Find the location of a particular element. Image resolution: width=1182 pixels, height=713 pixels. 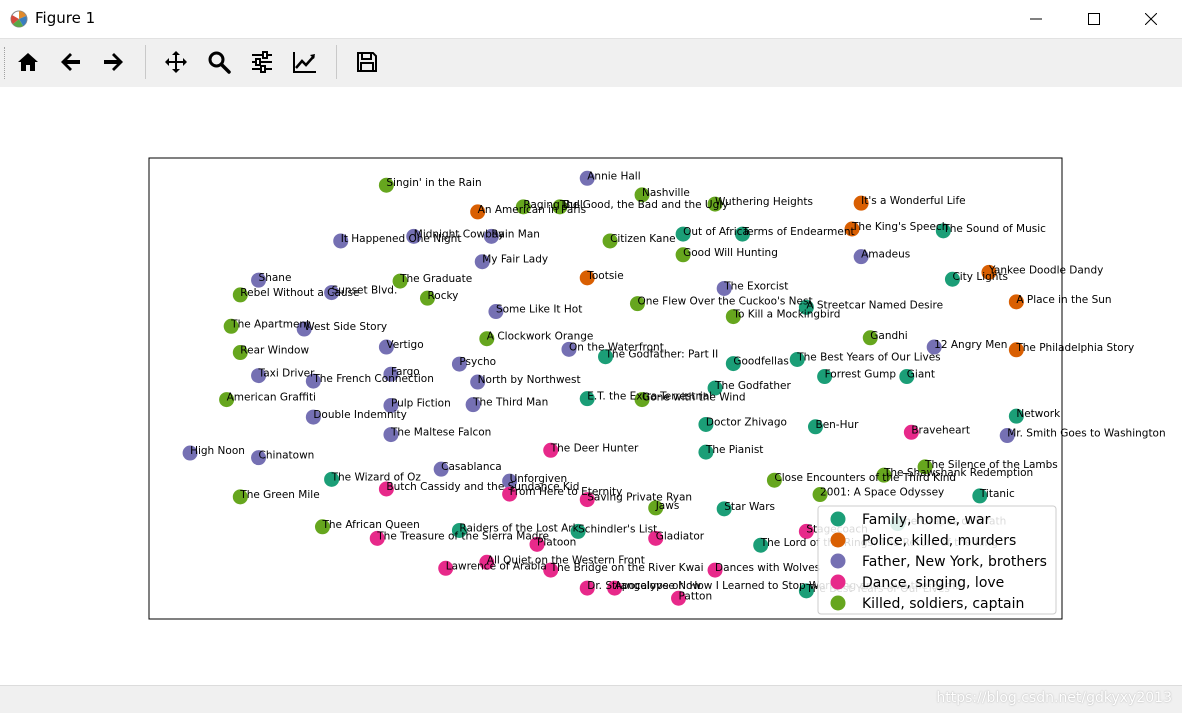

point-label: Pulp Fiction is located at coordinates (421, 404).